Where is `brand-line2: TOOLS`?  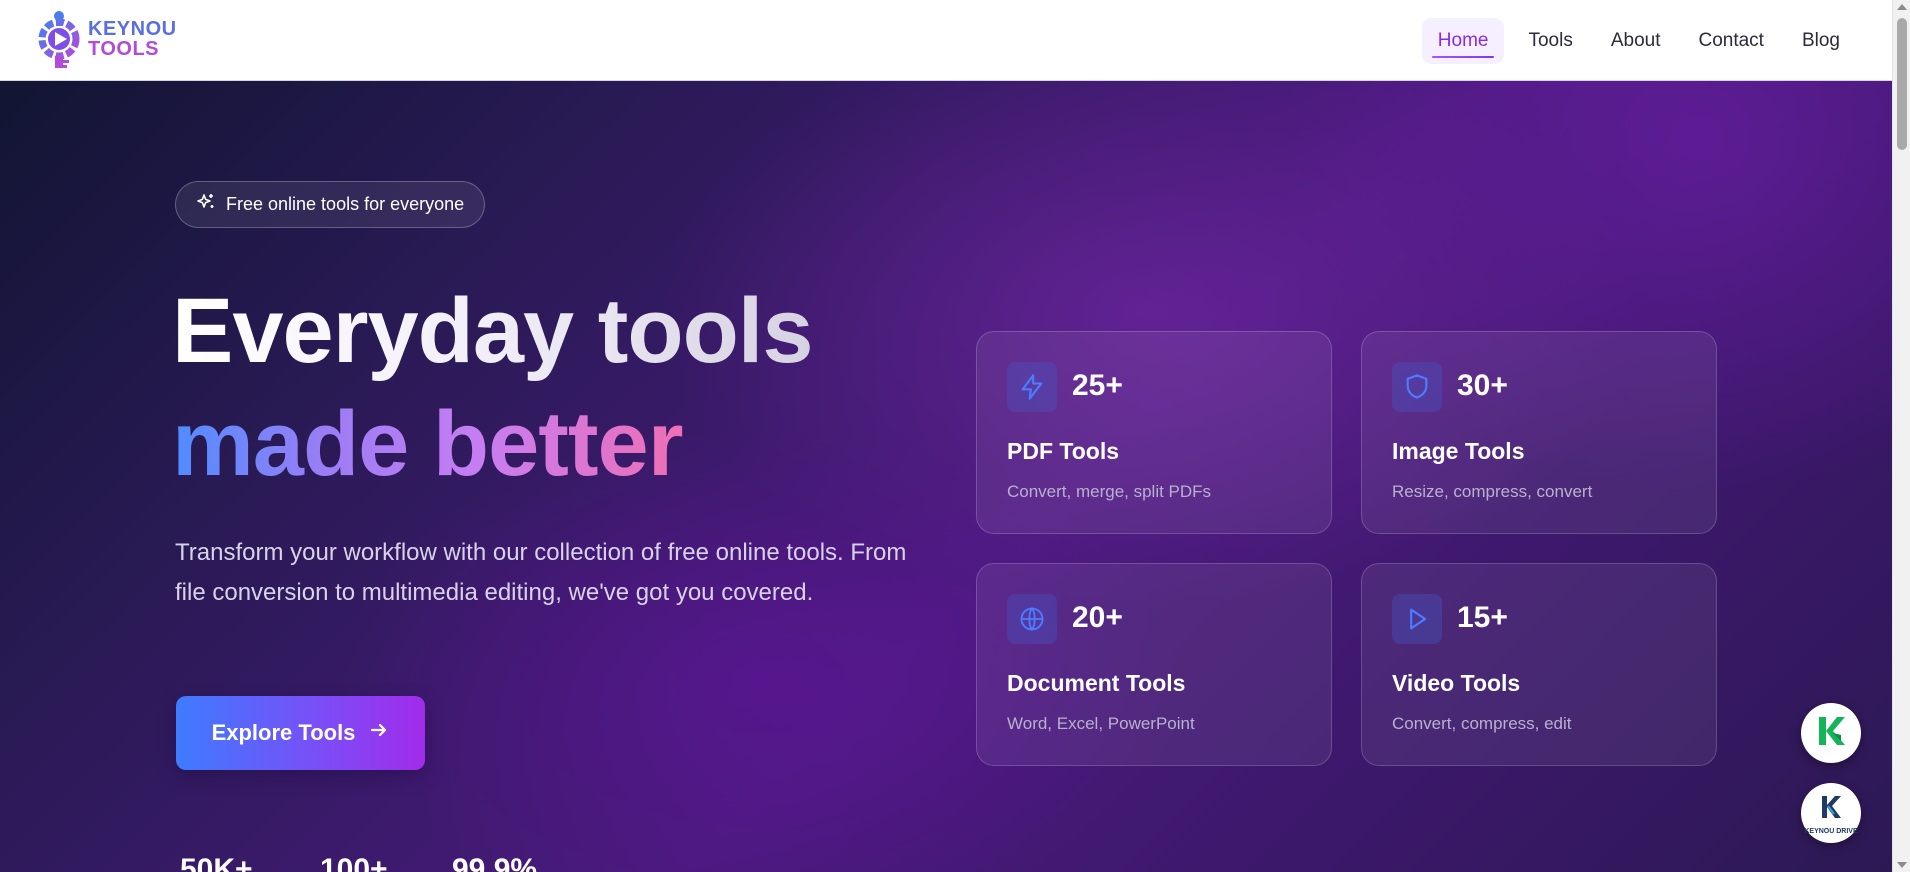 brand-line2: TOOLS is located at coordinates (124, 49).